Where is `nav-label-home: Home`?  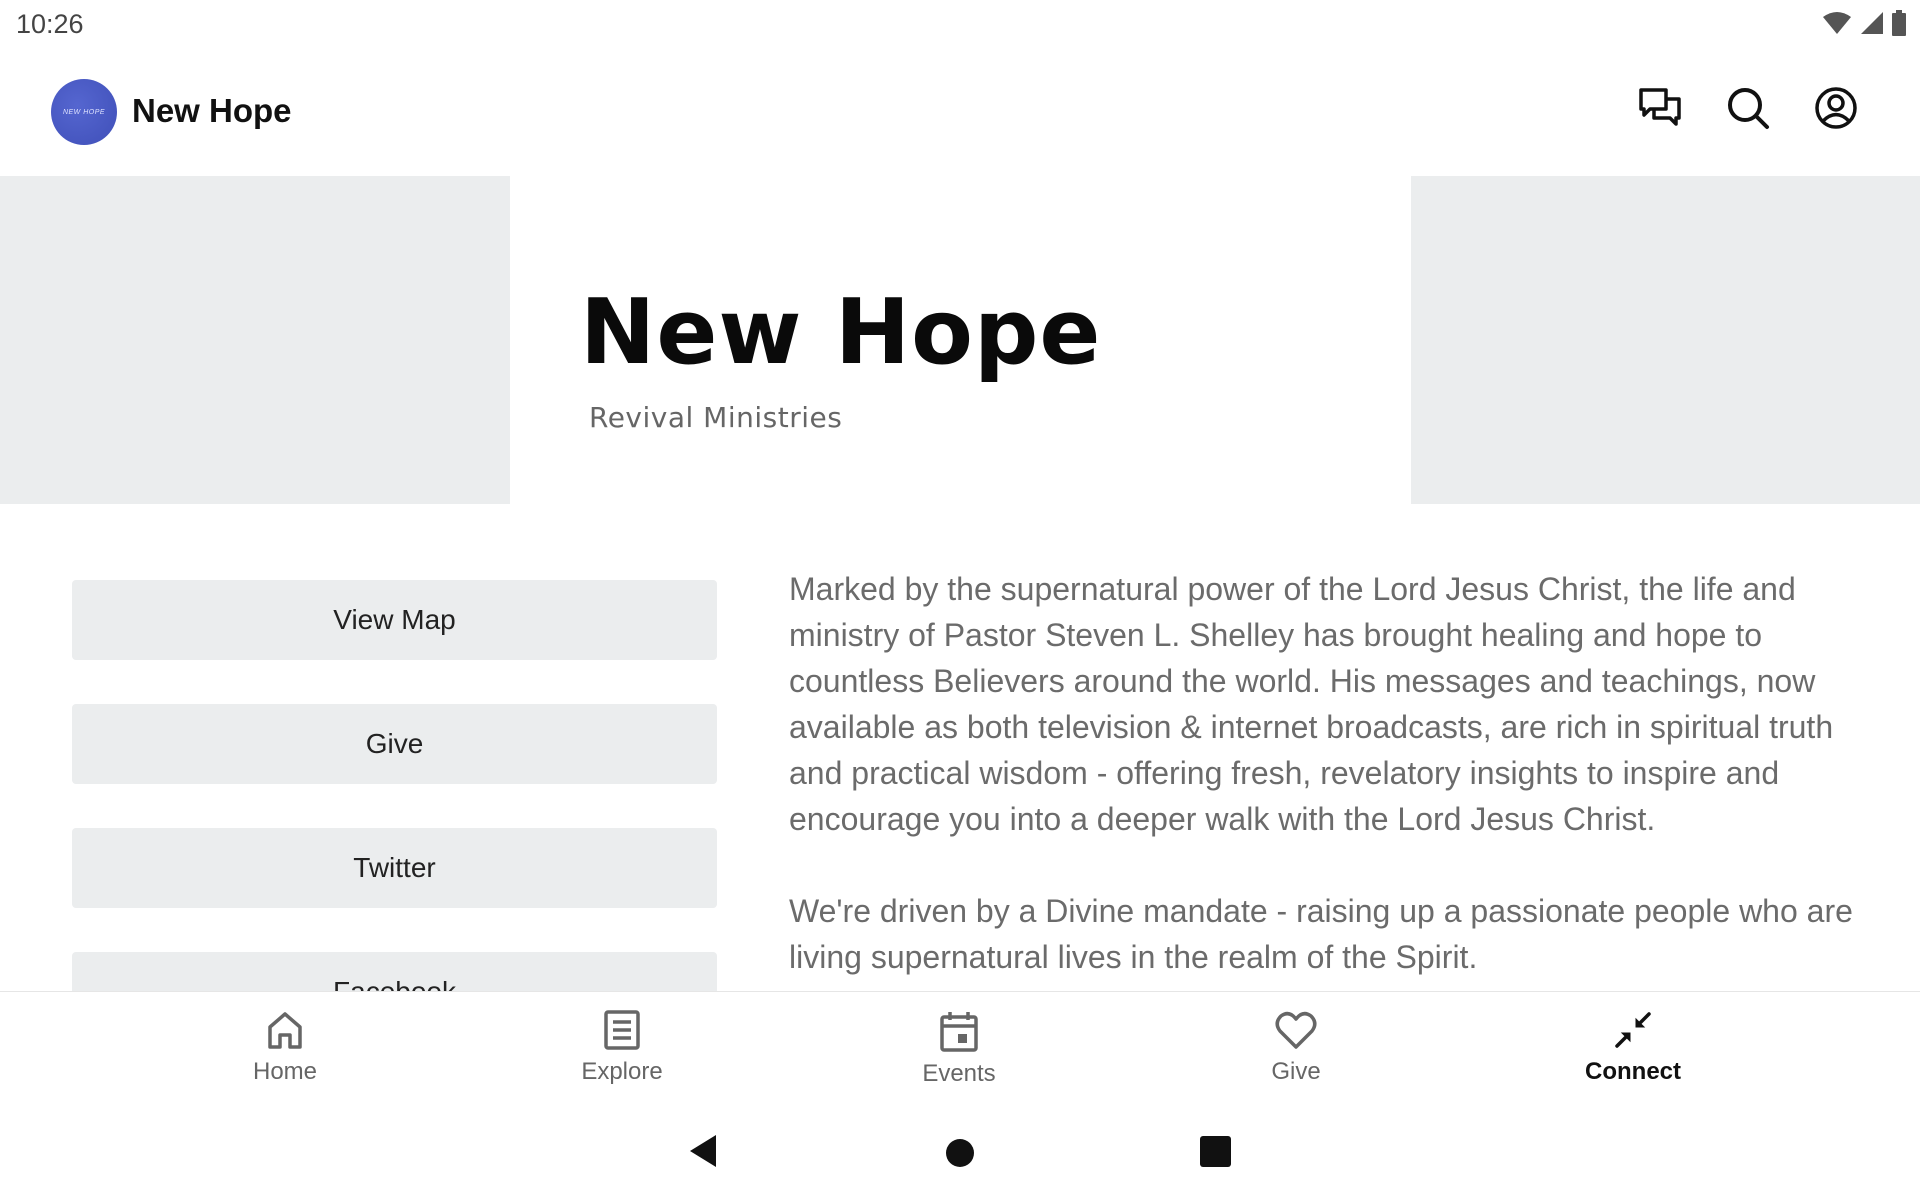
nav-label-home: Home is located at coordinates (285, 1071).